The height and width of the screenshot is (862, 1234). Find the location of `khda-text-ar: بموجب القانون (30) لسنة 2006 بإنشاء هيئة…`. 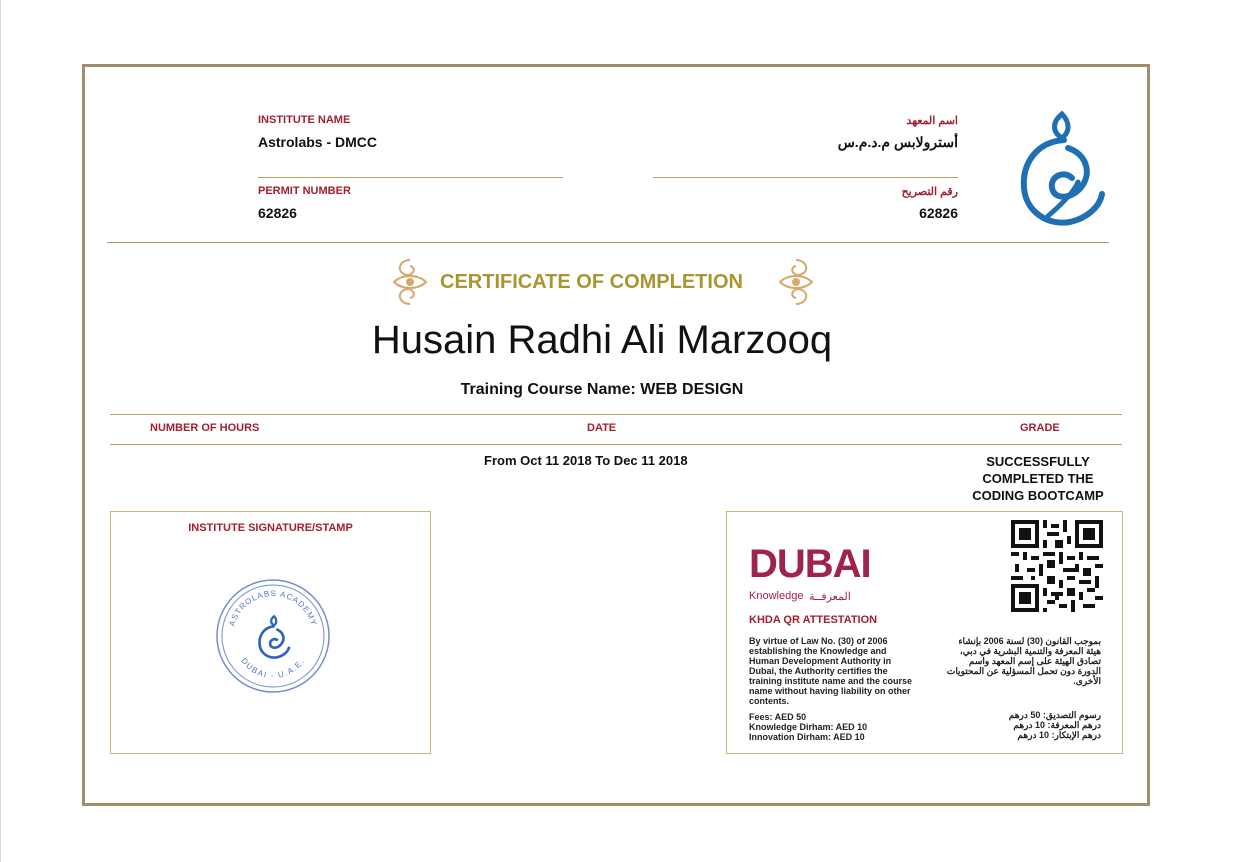

khda-text-ar: بموجب القانون (30) لسنة 2006 بإنشاء هيئة… is located at coordinates (1023, 661).